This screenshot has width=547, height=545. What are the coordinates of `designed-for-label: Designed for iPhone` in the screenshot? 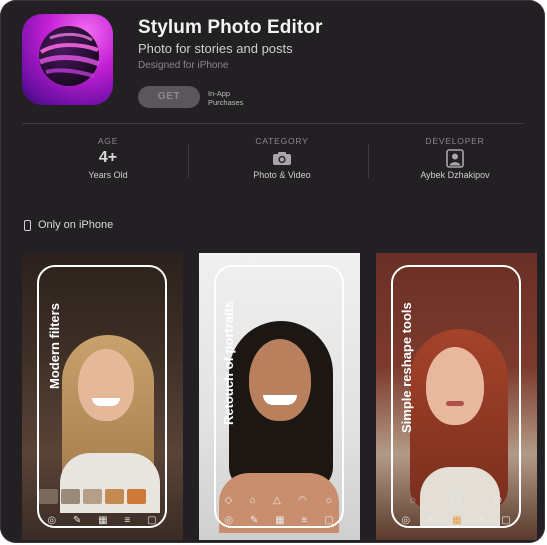 It's located at (183, 65).